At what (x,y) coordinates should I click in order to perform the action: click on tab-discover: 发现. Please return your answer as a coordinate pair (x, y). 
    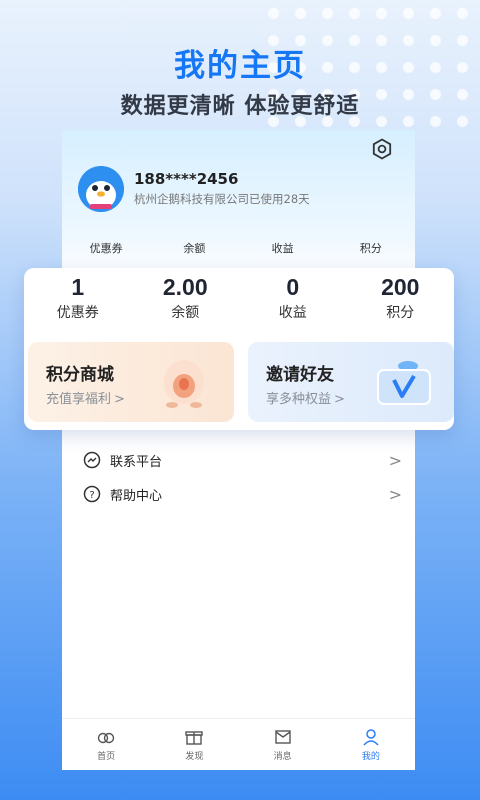
    Looking at the image, I should click on (194, 744).